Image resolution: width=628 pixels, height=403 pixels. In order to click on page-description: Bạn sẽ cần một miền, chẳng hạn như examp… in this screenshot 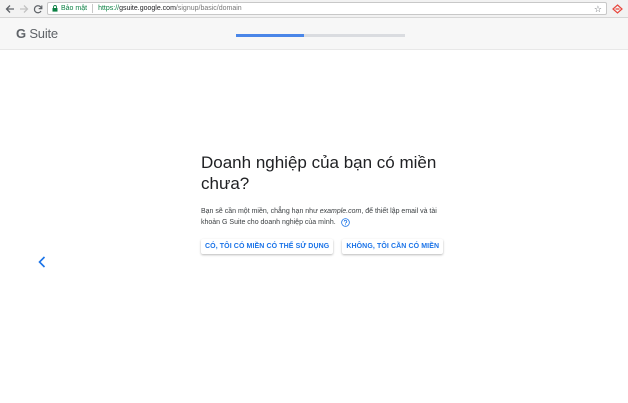, I will do `click(321, 217)`.